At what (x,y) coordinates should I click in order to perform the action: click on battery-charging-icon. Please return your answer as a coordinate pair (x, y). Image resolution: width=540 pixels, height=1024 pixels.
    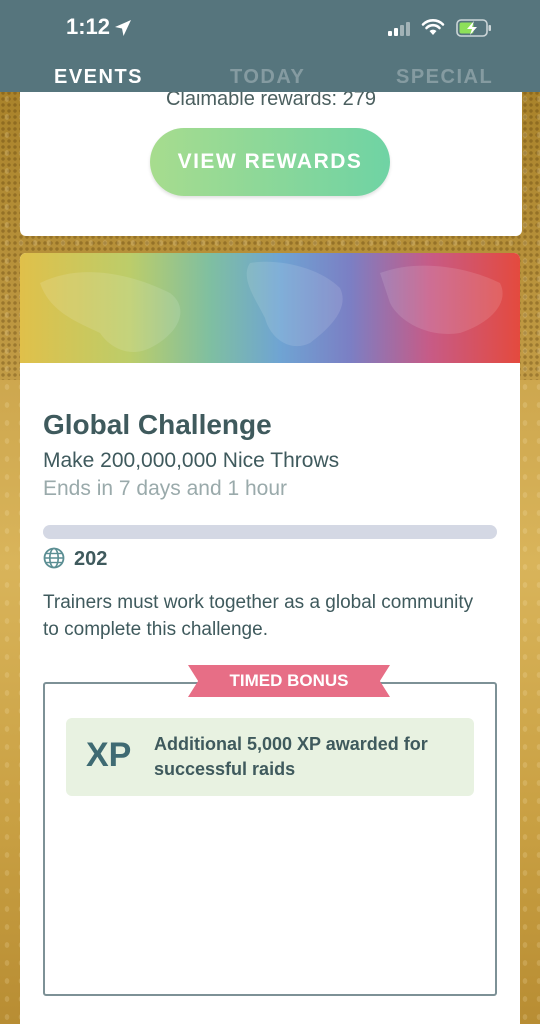
    Looking at the image, I should click on (473, 28).